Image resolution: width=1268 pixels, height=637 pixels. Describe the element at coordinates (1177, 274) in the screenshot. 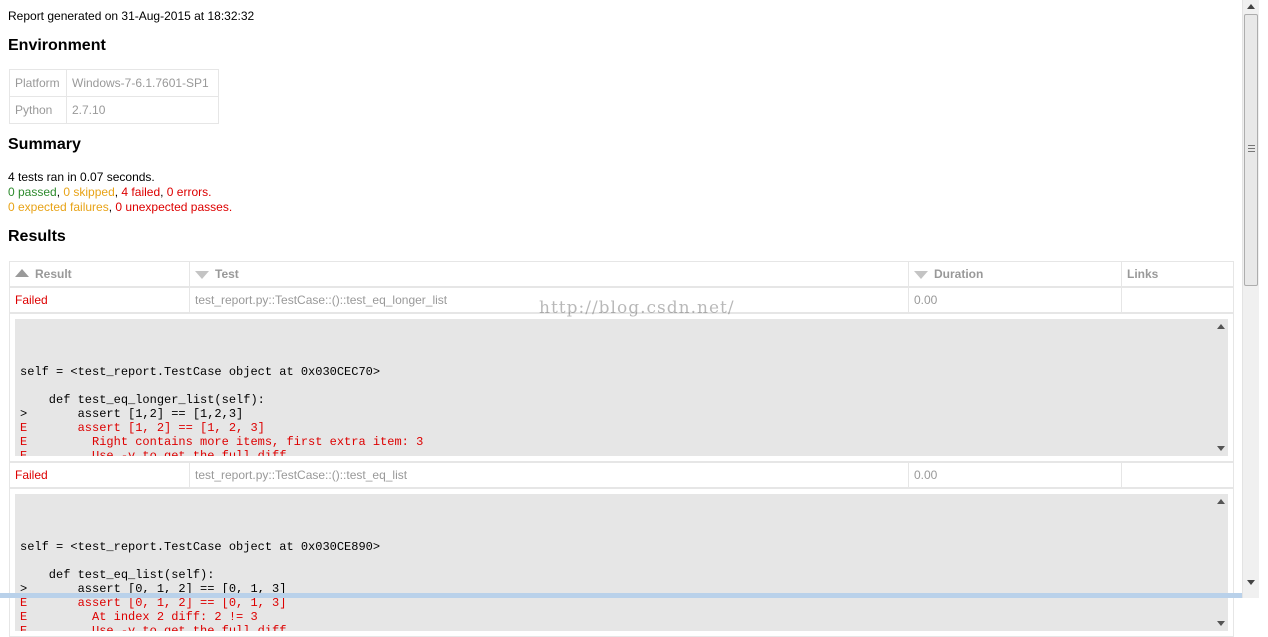

I see `column-header-links: Links` at that location.